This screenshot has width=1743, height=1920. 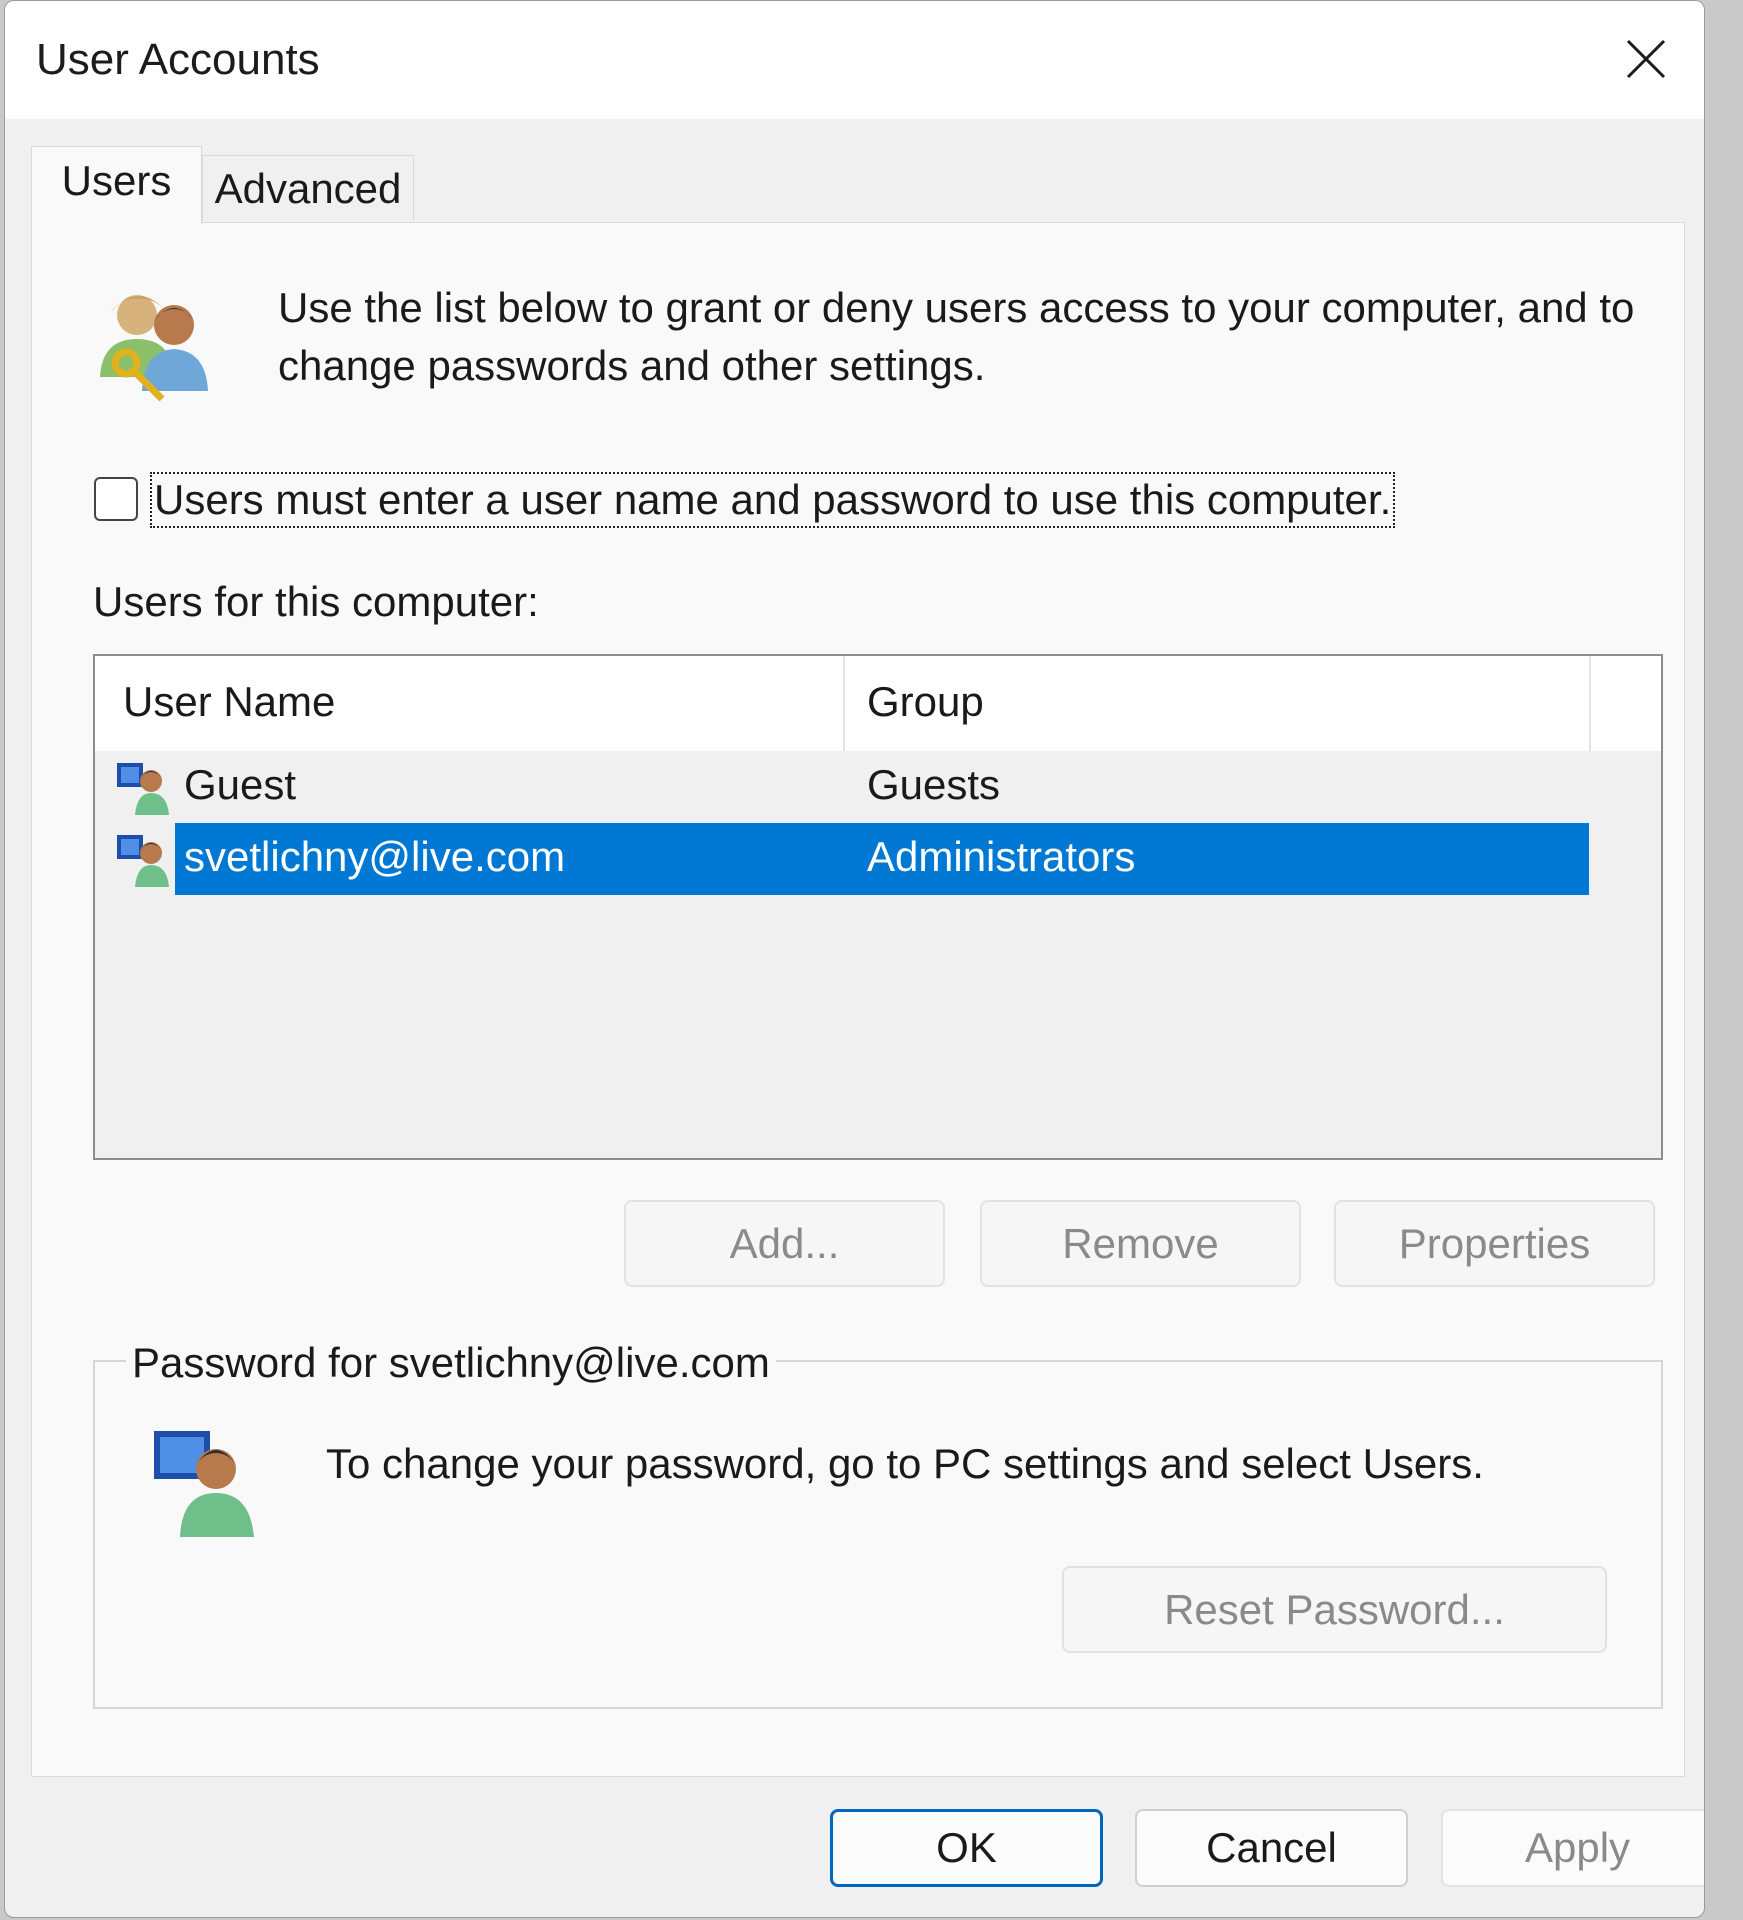 I want to click on tab-users: Users, so click(x=116, y=185).